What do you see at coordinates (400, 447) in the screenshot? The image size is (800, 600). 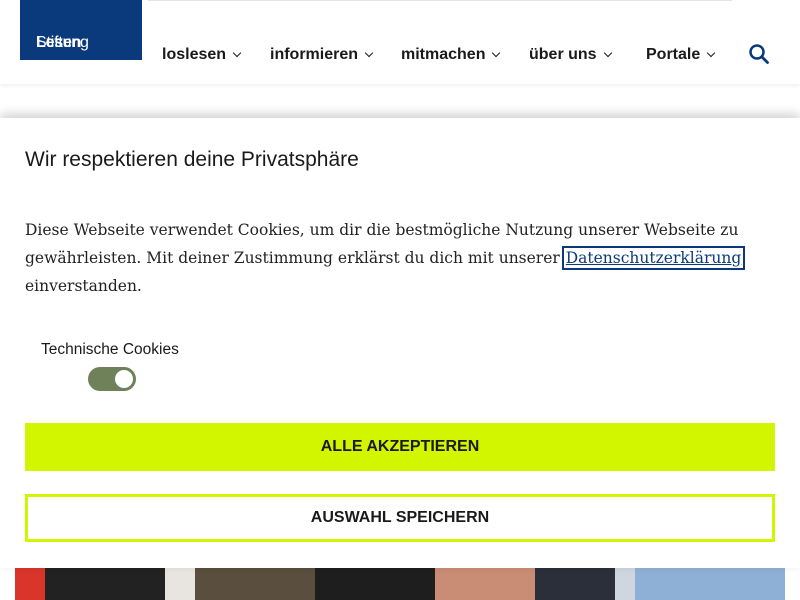 I see `accept-all-button: ALLE AKZEPTIEREN` at bounding box center [400, 447].